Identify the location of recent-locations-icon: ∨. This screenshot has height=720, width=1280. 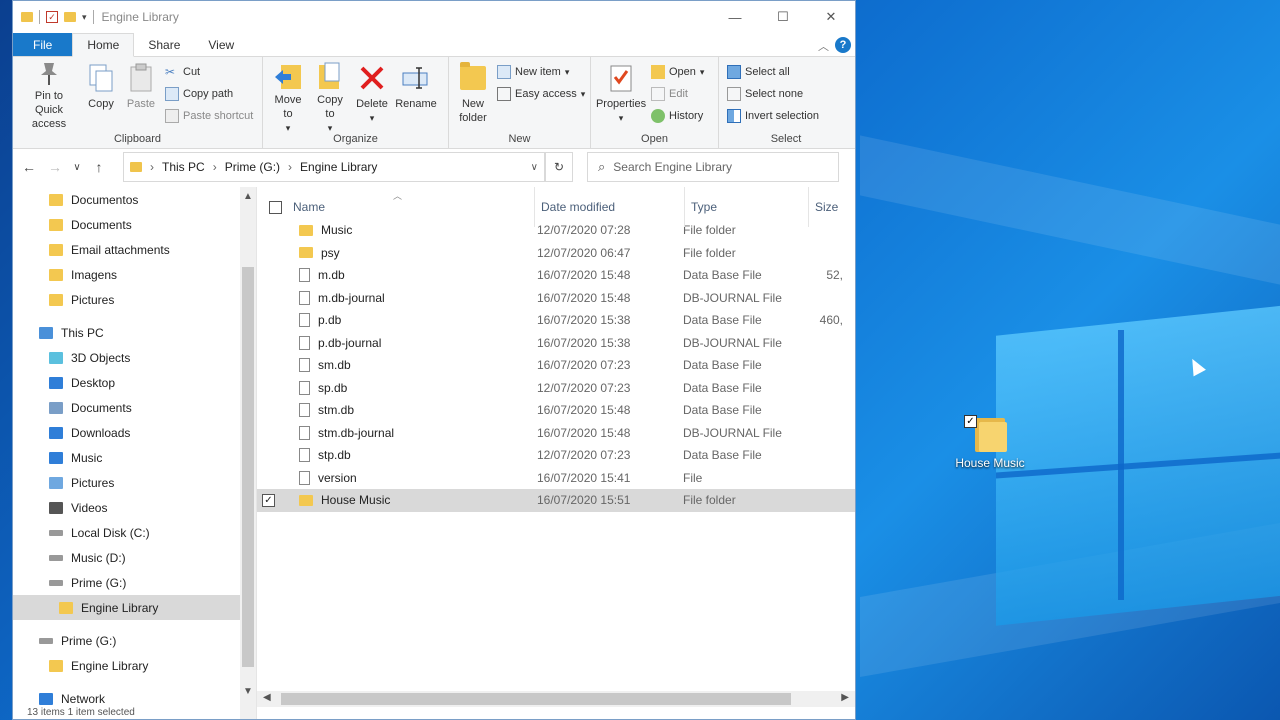
(77, 167).